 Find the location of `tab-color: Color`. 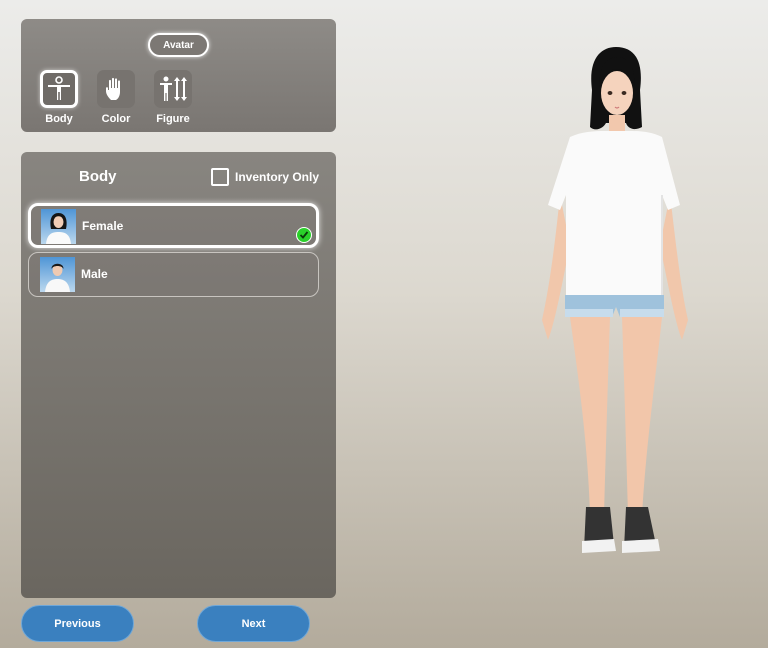

tab-color: Color is located at coordinates (116, 97).